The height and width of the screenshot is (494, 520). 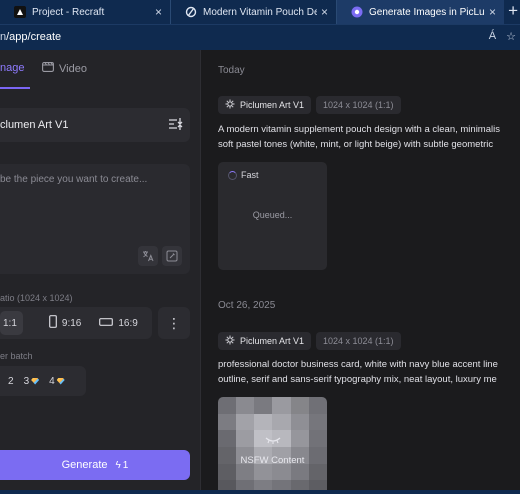 I want to click on batch-option-4: 4, so click(x=57, y=381).